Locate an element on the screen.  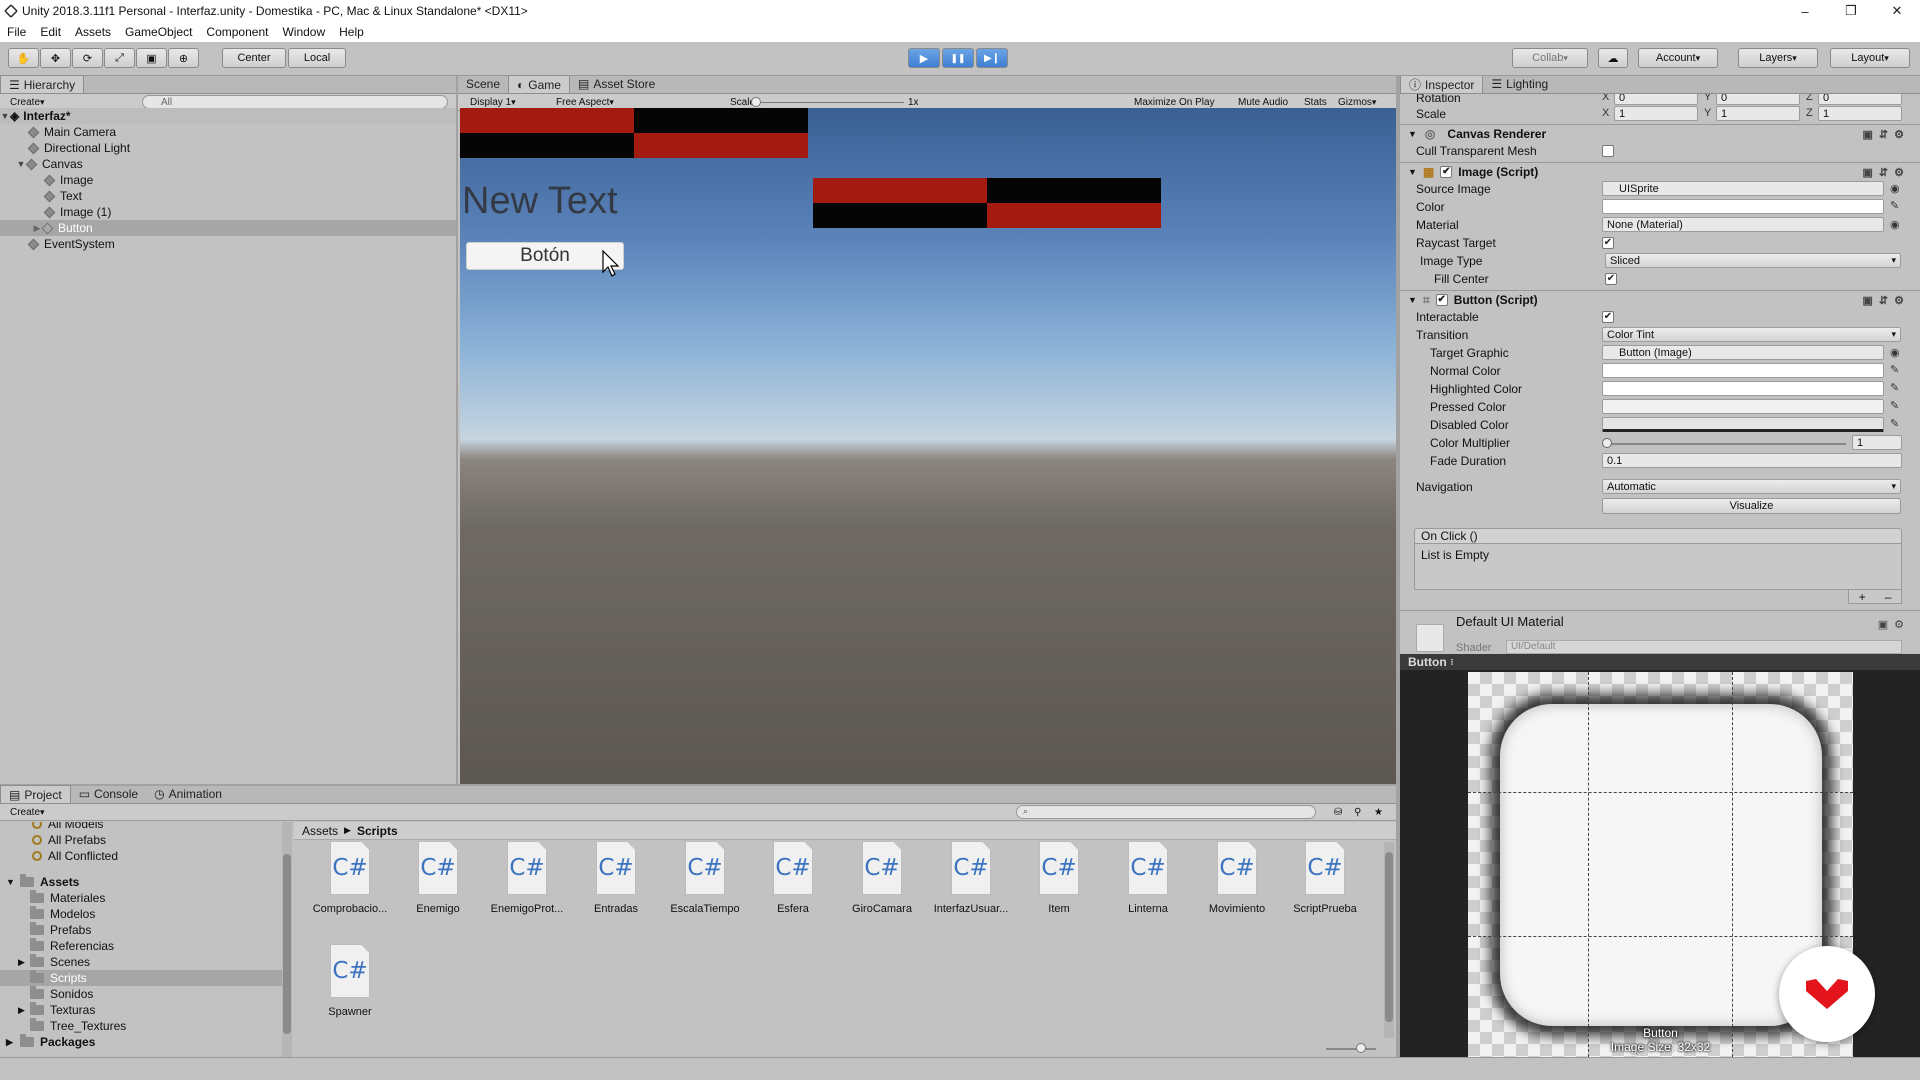
ui-boton-button: Botón is located at coordinates (545, 256).